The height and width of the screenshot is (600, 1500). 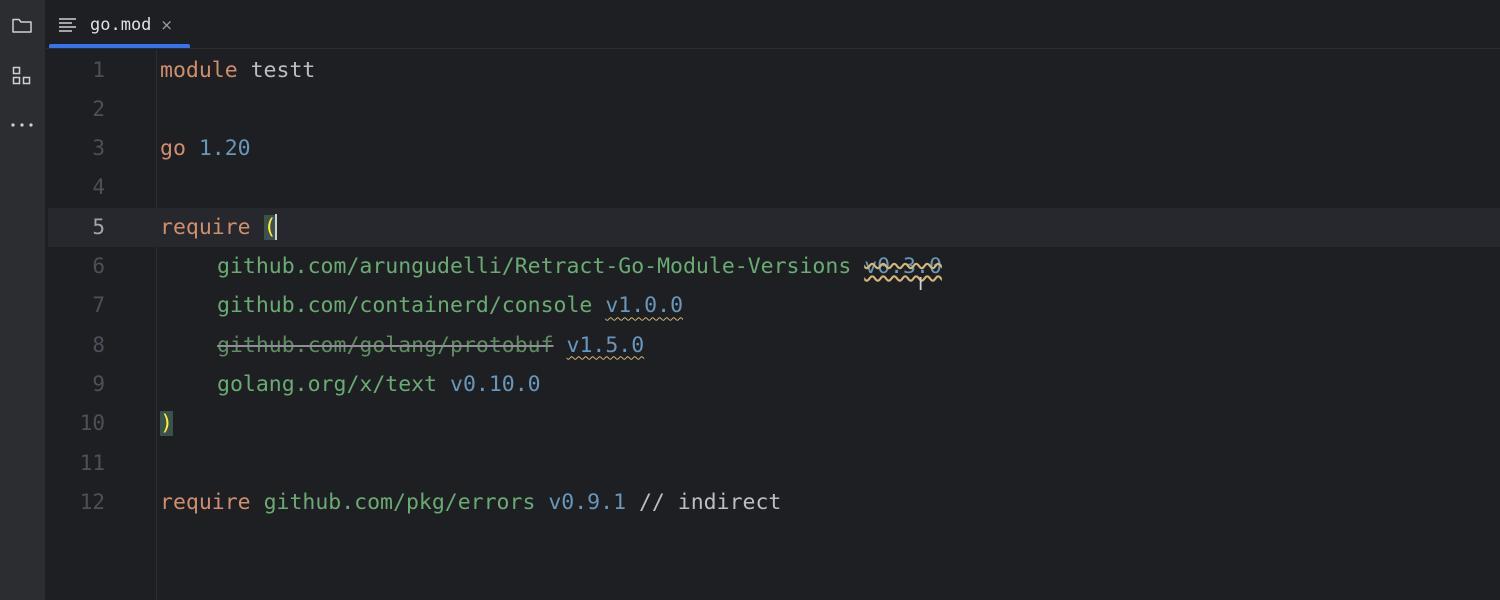 I want to click on tab-label: go.mod, so click(x=121, y=24).